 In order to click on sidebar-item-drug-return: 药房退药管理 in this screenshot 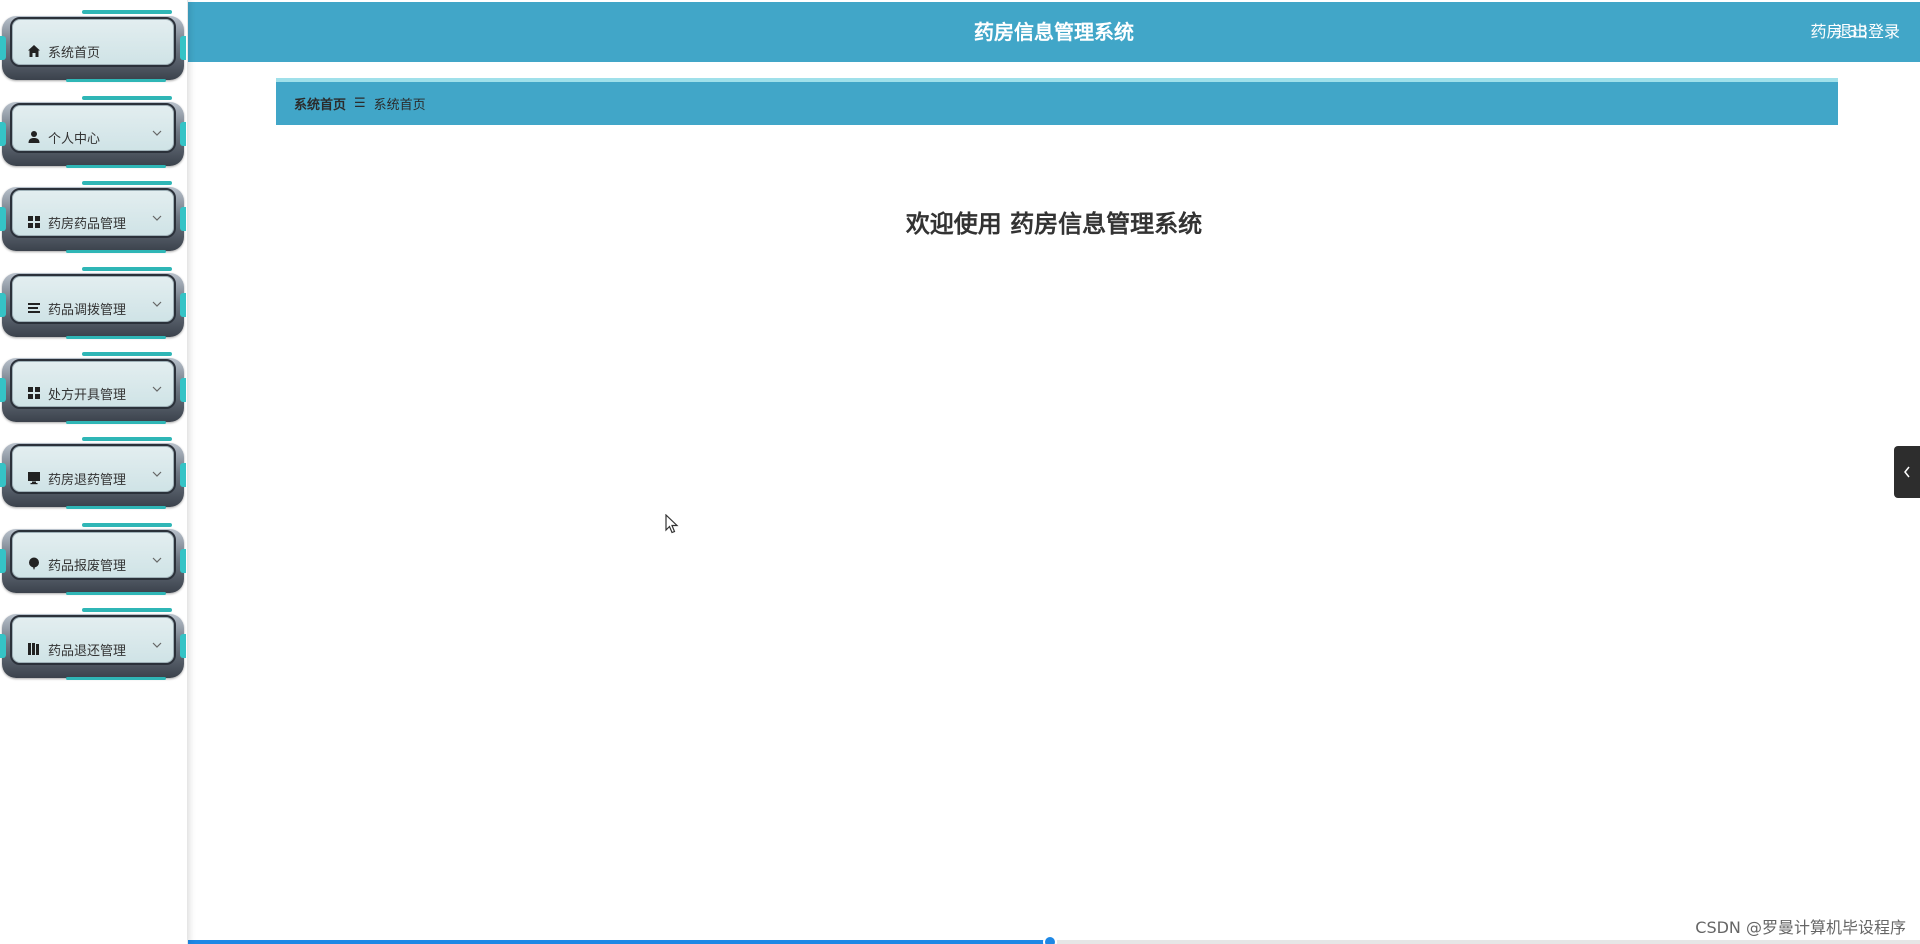, I will do `click(93, 474)`.